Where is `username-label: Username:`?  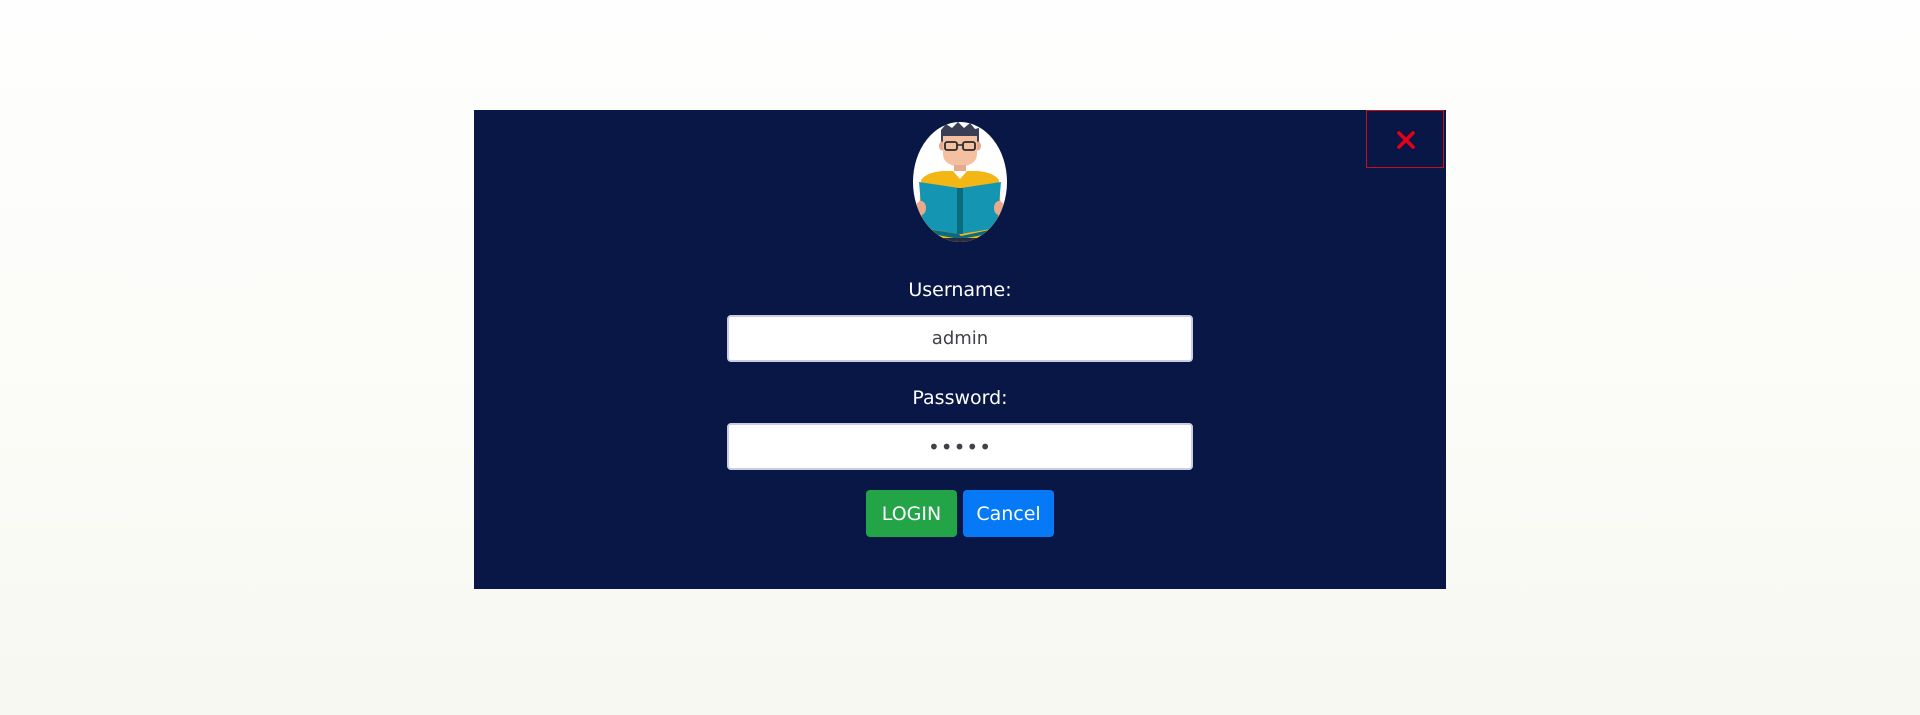
username-label: Username: is located at coordinates (960, 290).